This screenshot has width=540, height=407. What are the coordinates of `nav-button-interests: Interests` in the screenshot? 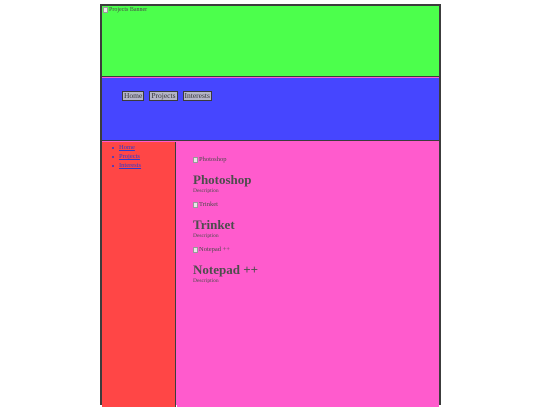 It's located at (197, 96).